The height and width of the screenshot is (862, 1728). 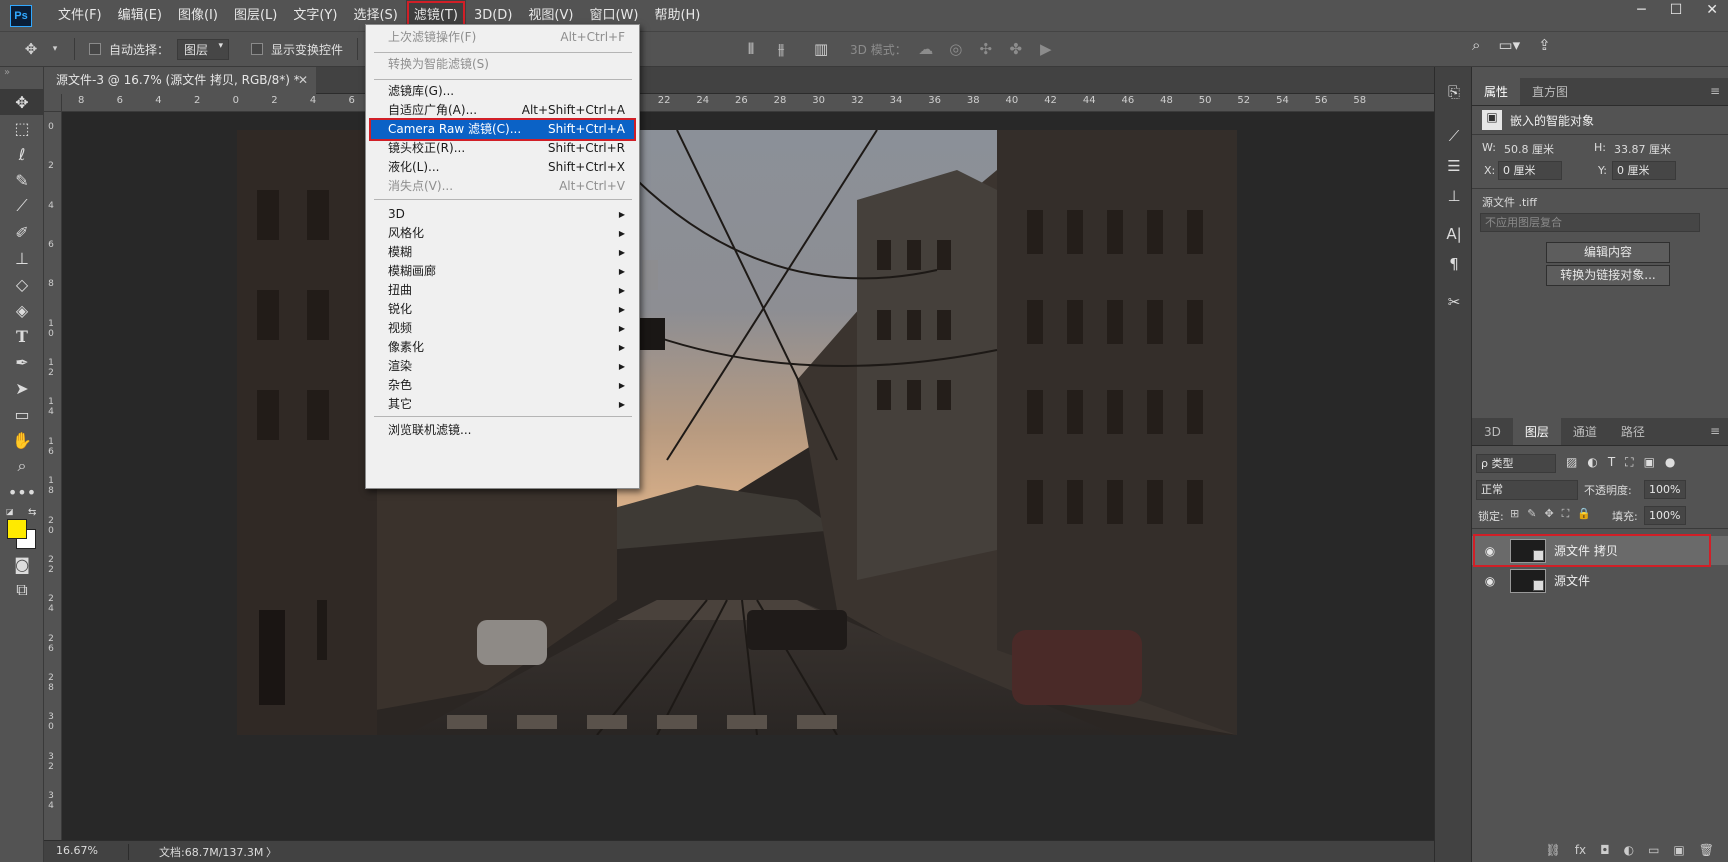 I want to click on x-field: 0 厘米, so click(x=1530, y=170).